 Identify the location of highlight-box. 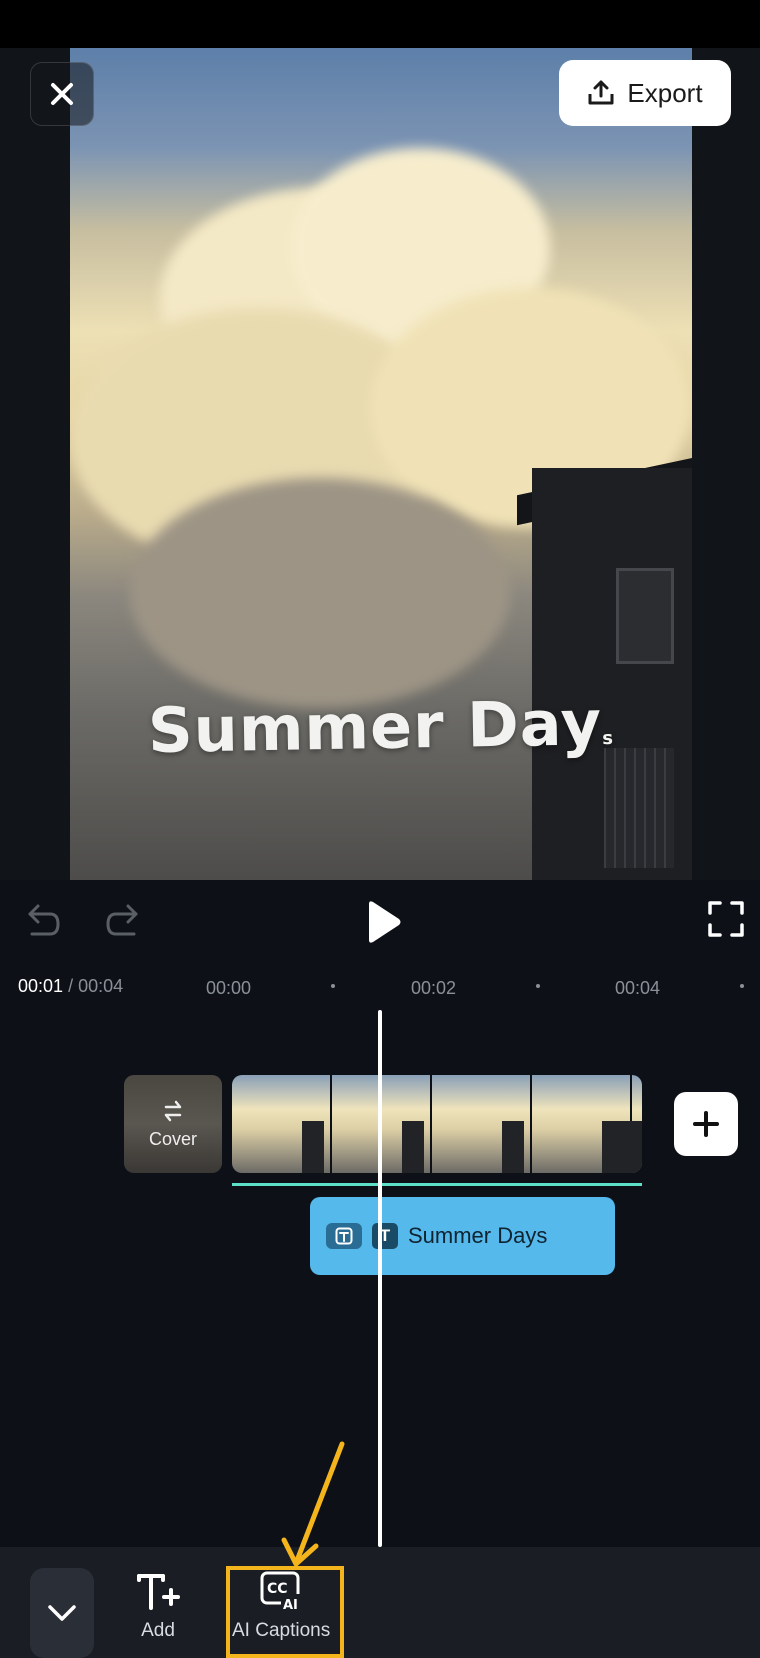
(285, 1612).